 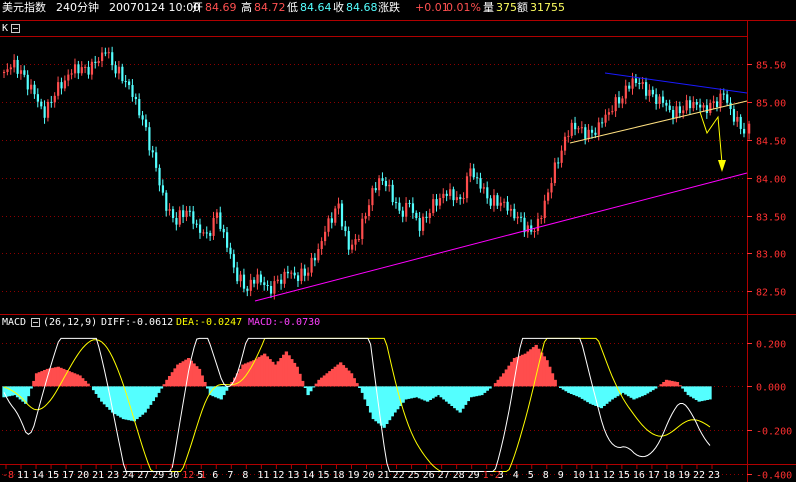 I want to click on volume-value: 375, so click(x=506, y=7).